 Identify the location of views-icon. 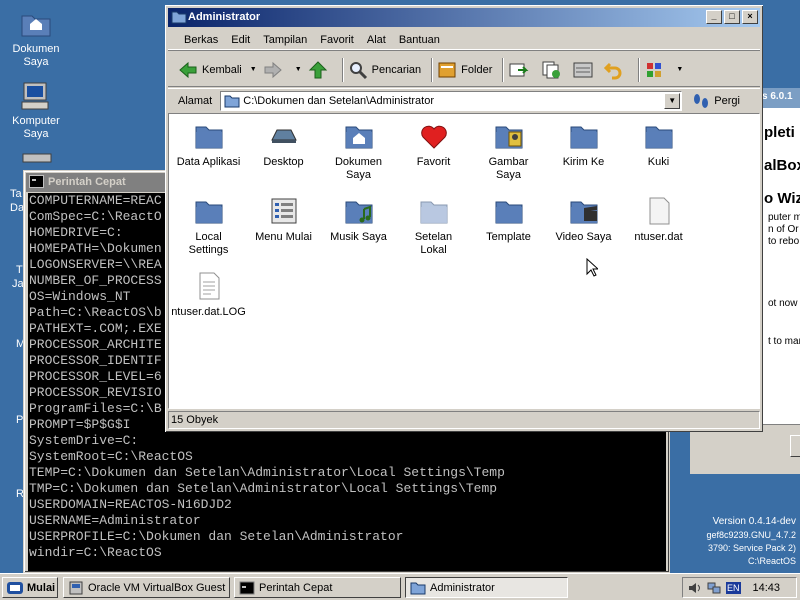
(654, 69).